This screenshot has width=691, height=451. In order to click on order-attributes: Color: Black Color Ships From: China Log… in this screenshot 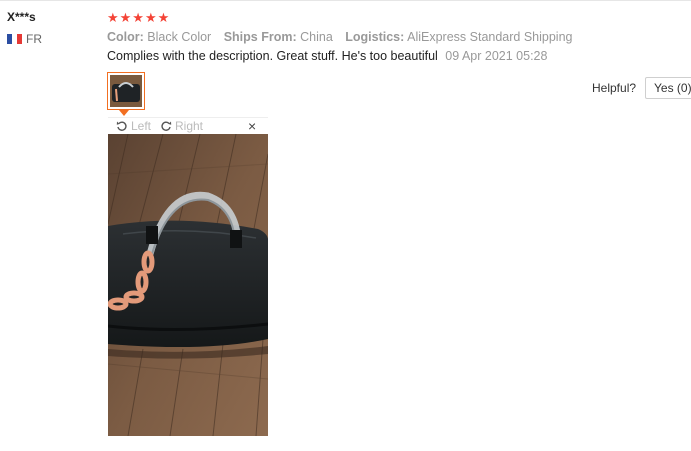, I will do `click(344, 37)`.